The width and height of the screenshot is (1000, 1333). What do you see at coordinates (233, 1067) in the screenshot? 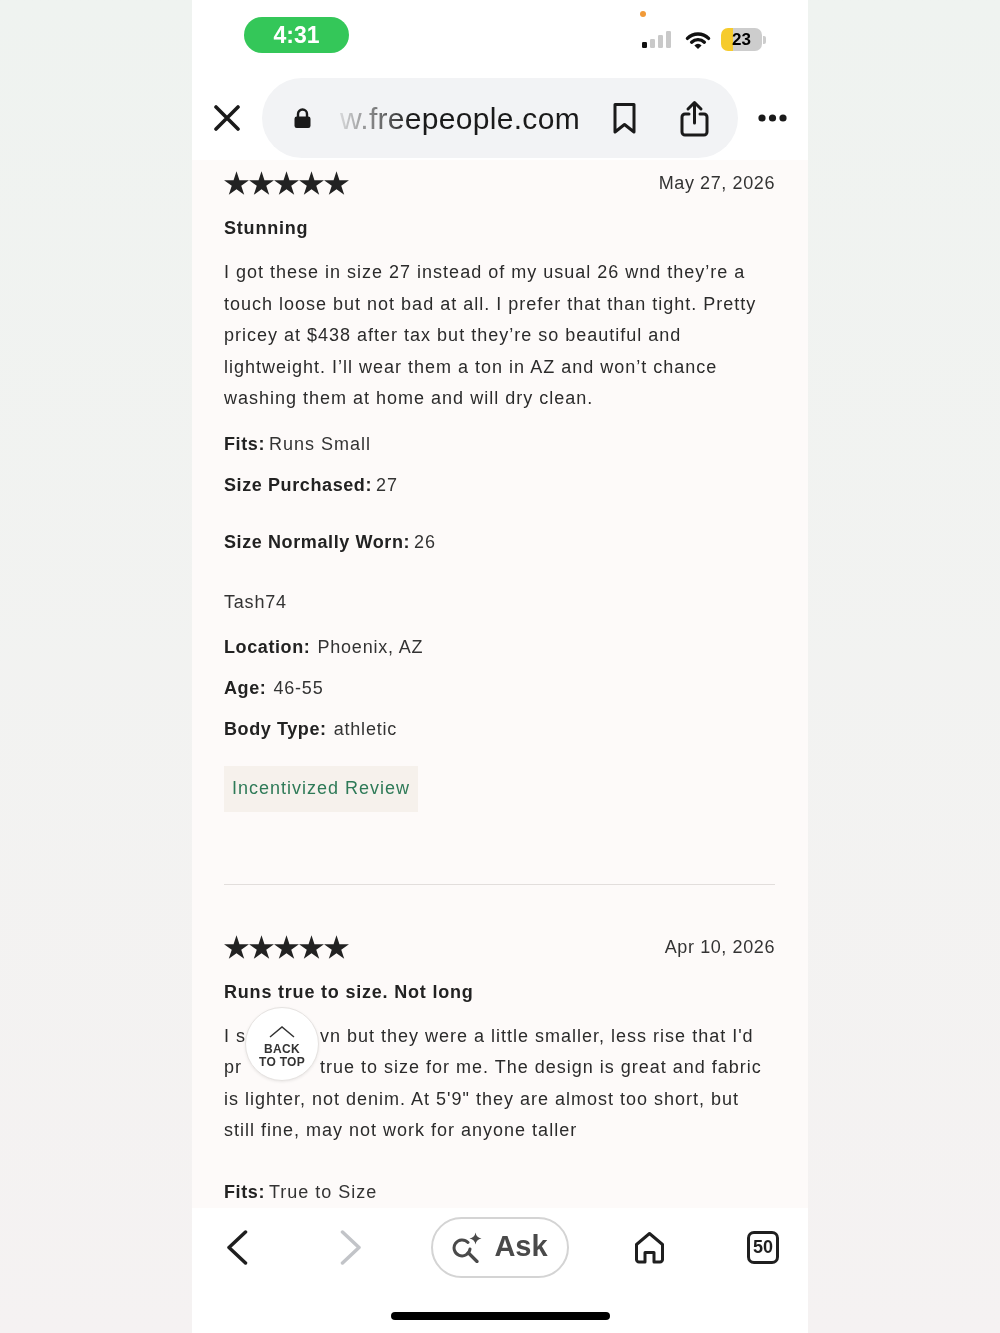
I see `review-text-fragment: pr` at bounding box center [233, 1067].